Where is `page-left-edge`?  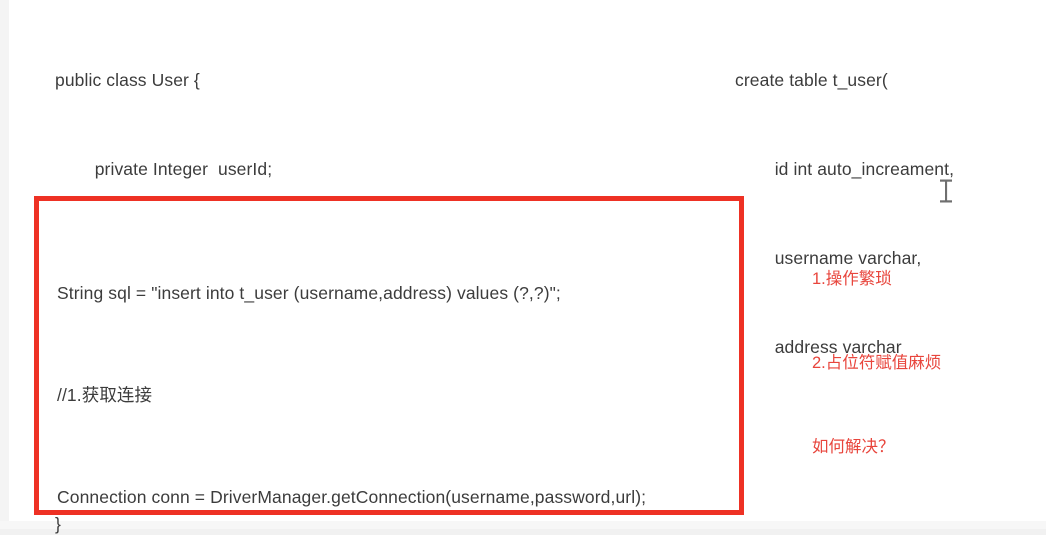
page-left-edge is located at coordinates (4, 267).